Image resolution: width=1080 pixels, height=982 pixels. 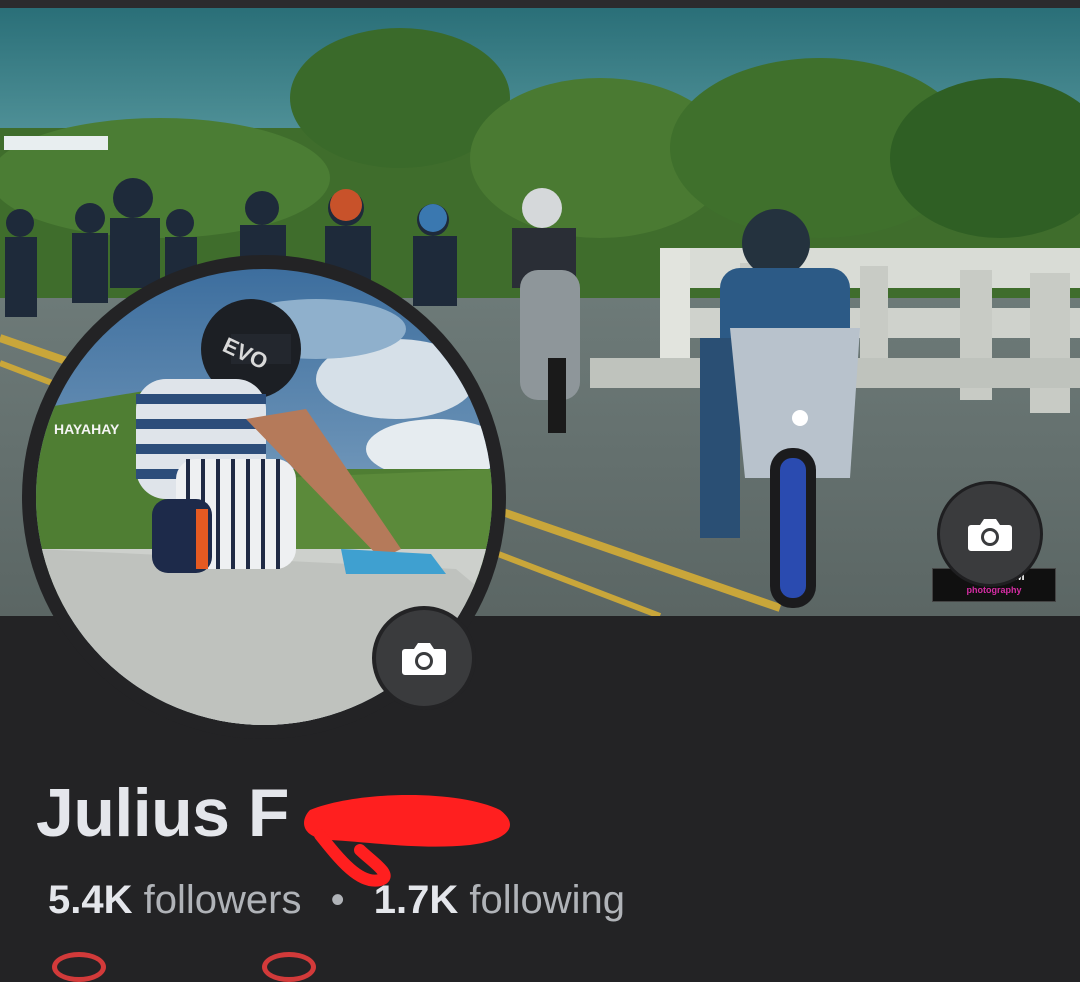 What do you see at coordinates (416, 900) in the screenshot?
I see `following-count: 1.7K` at bounding box center [416, 900].